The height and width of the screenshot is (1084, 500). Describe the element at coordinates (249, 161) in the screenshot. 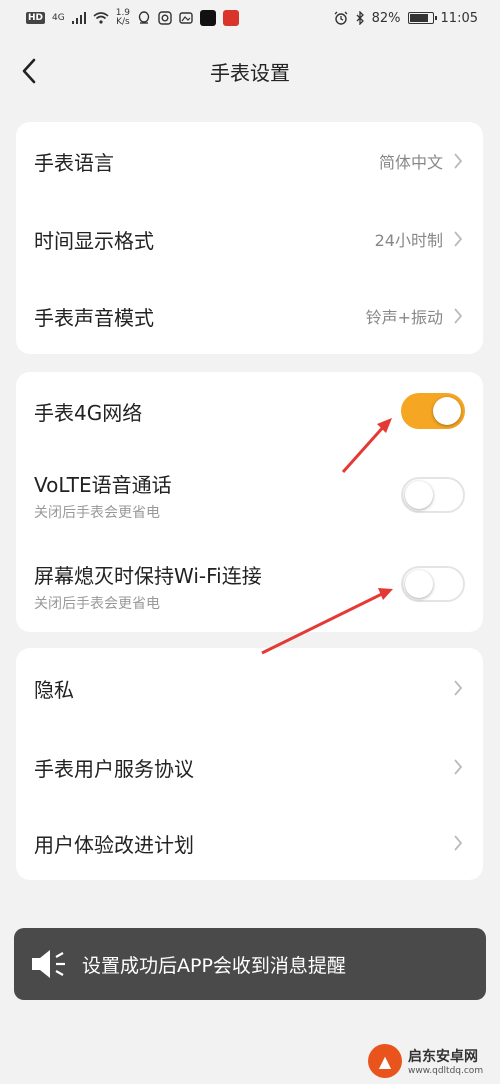

I see `watch-language-row: 手表语言 简体中文` at that location.